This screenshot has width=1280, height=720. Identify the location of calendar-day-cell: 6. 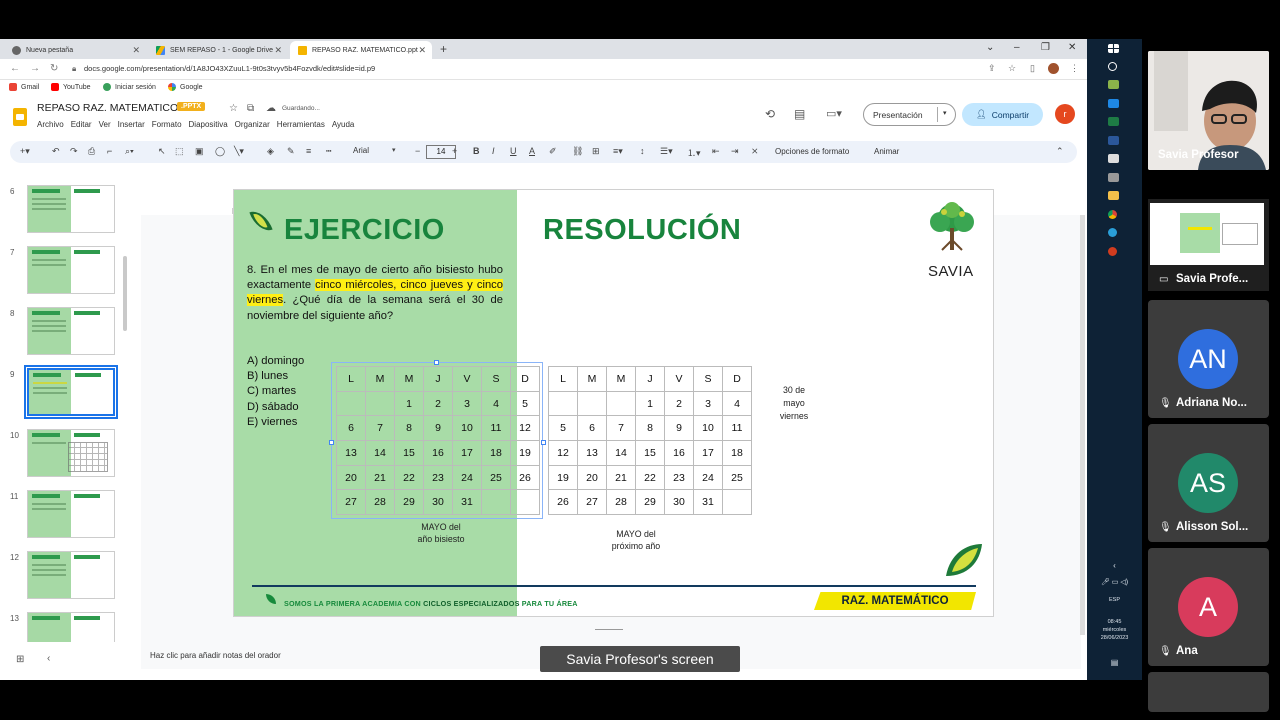
(592, 428).